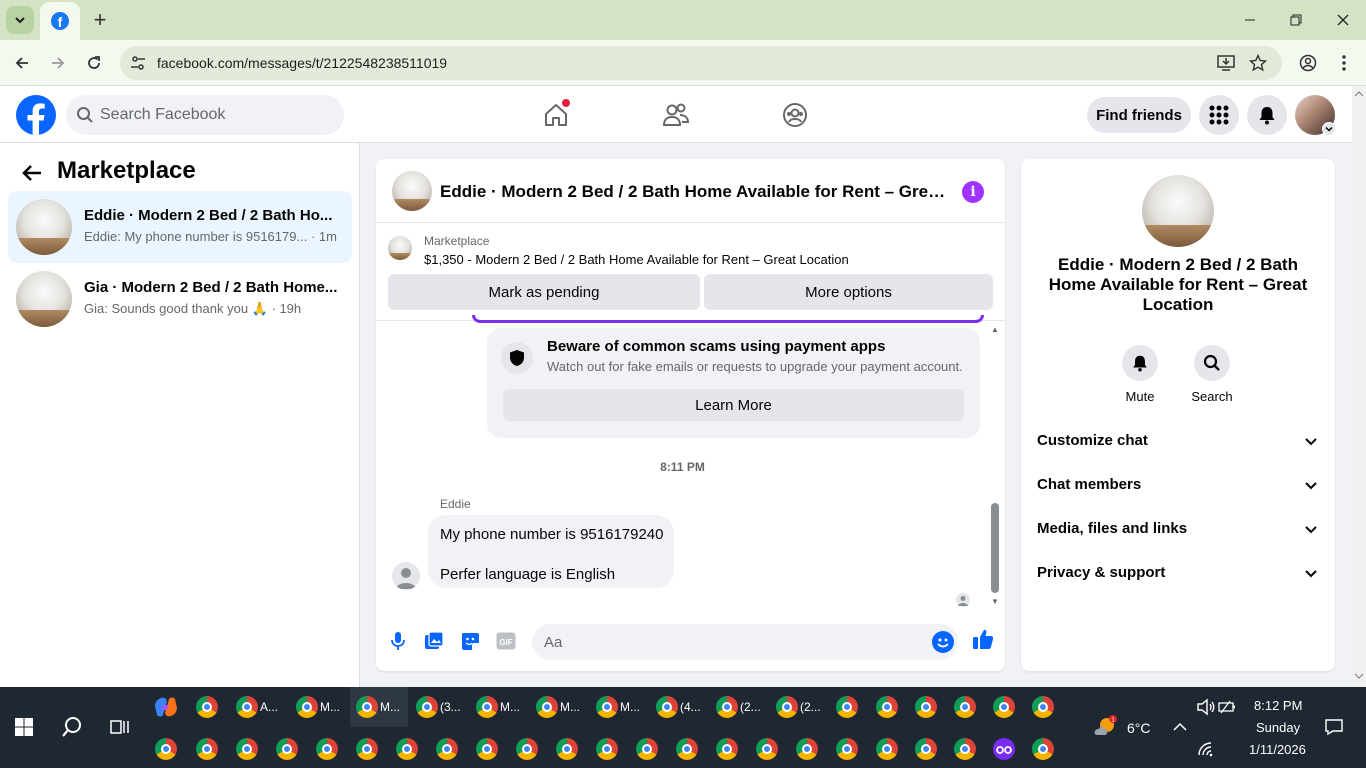 The height and width of the screenshot is (768, 1366). What do you see at coordinates (20, 20) in the screenshot?
I see `tab-search-button` at bounding box center [20, 20].